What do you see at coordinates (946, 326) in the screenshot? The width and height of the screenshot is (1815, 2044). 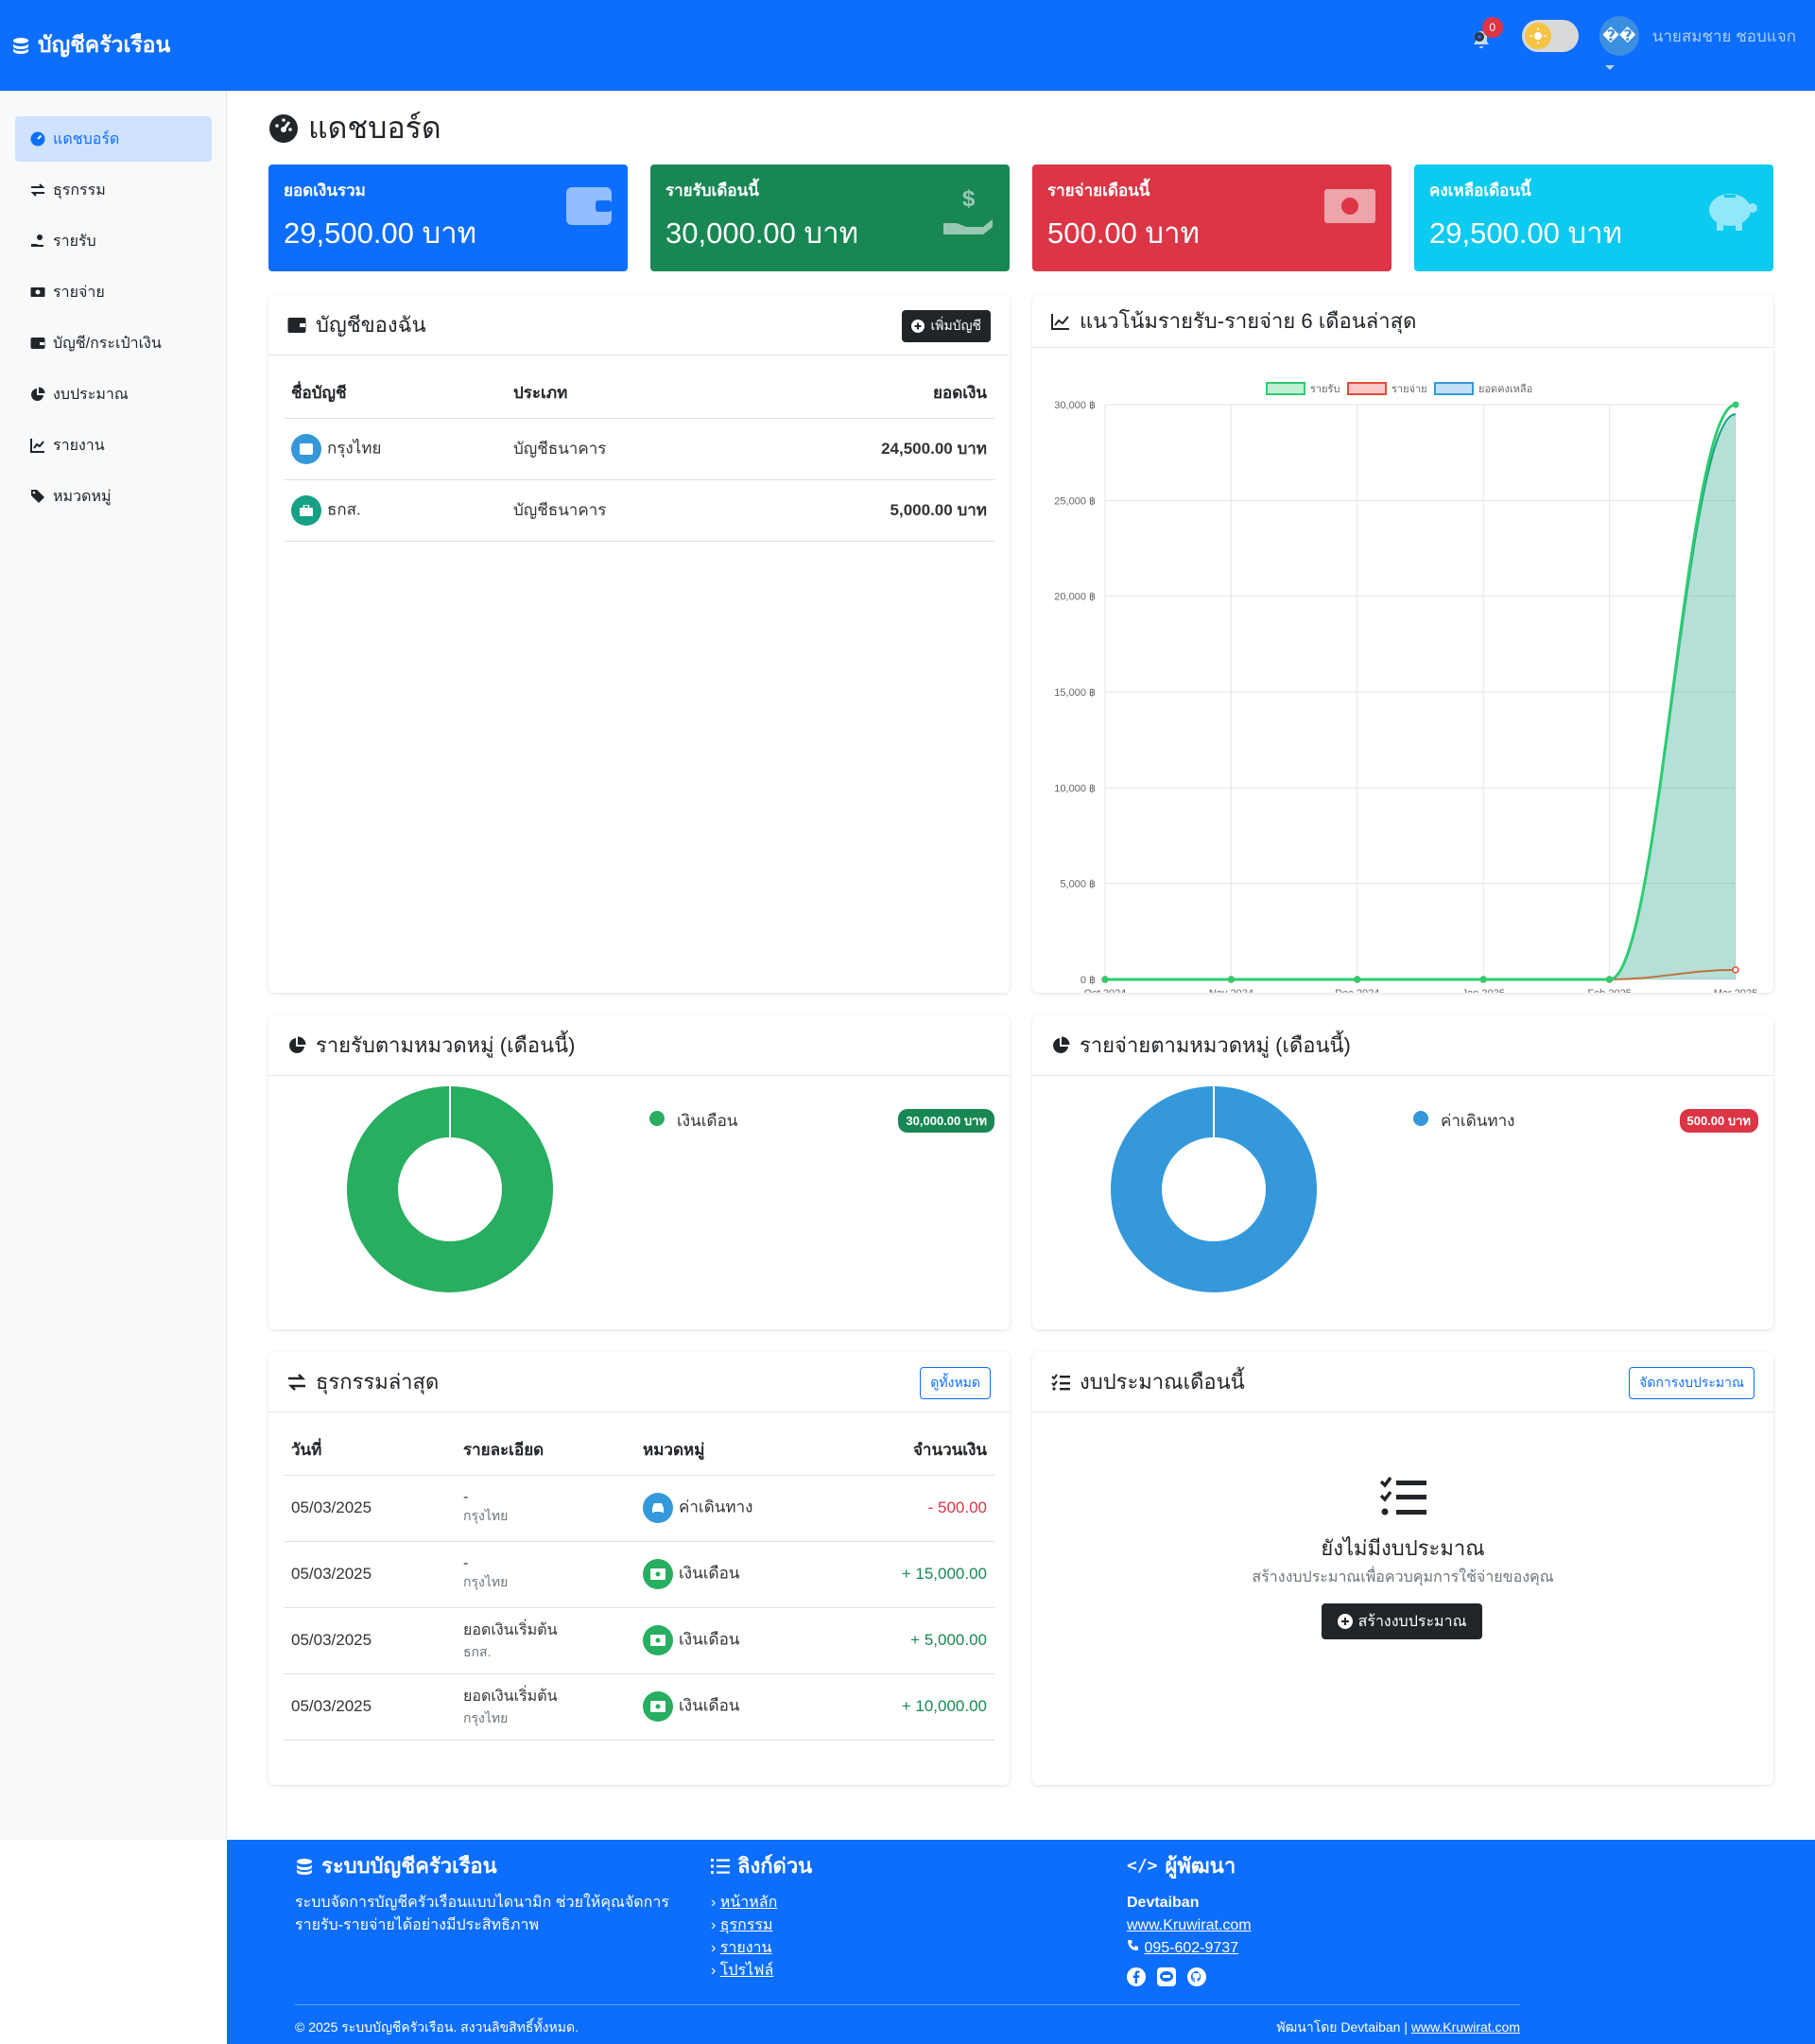 I see `add-account-button: เพิ่มบัญชี` at bounding box center [946, 326].